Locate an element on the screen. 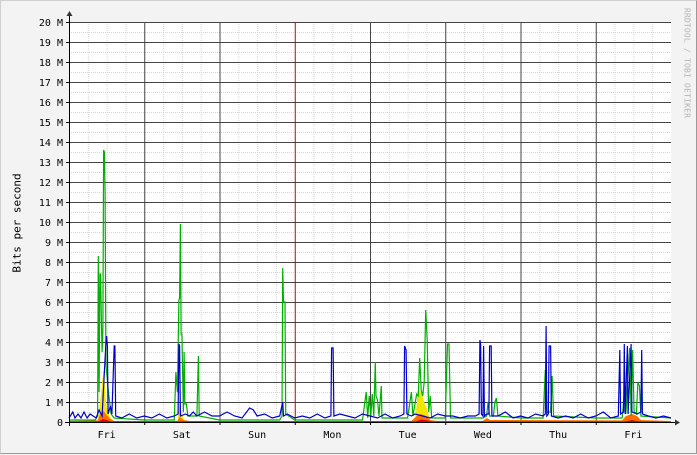 The height and width of the screenshot is (455, 697). y-tick-label: 8 M is located at coordinates (54, 263).